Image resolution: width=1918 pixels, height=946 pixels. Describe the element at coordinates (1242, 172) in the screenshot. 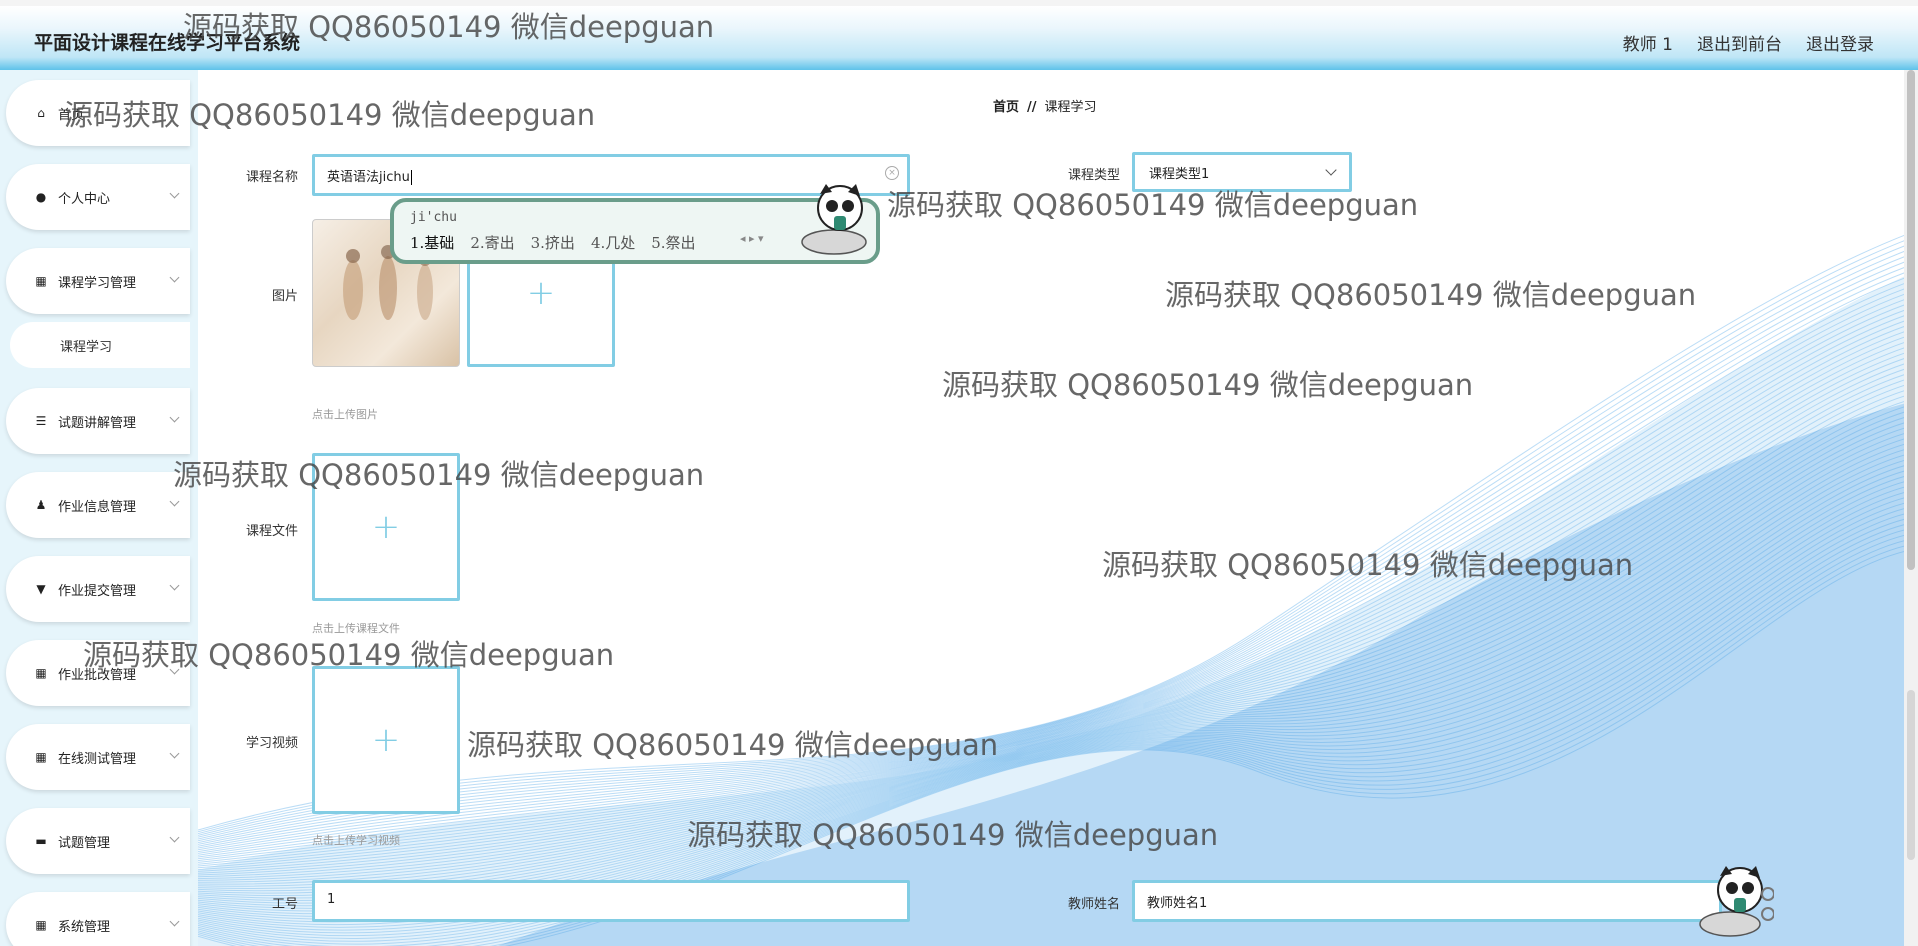

I see `course-type-select: 课程类型1` at that location.